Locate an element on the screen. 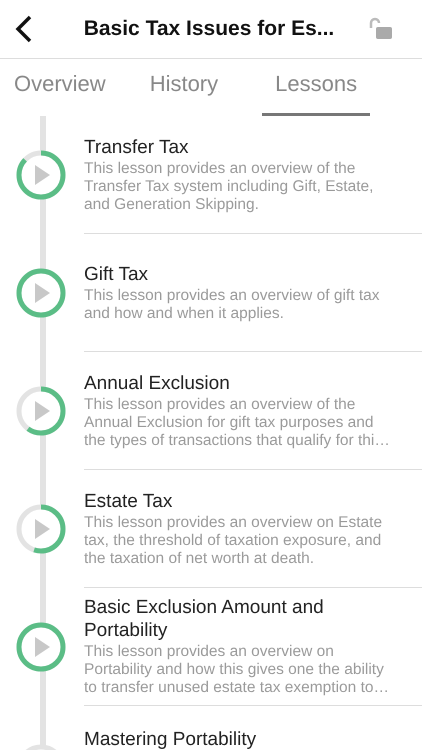 The width and height of the screenshot is (422, 750). tab: Lessons is located at coordinates (316, 87).